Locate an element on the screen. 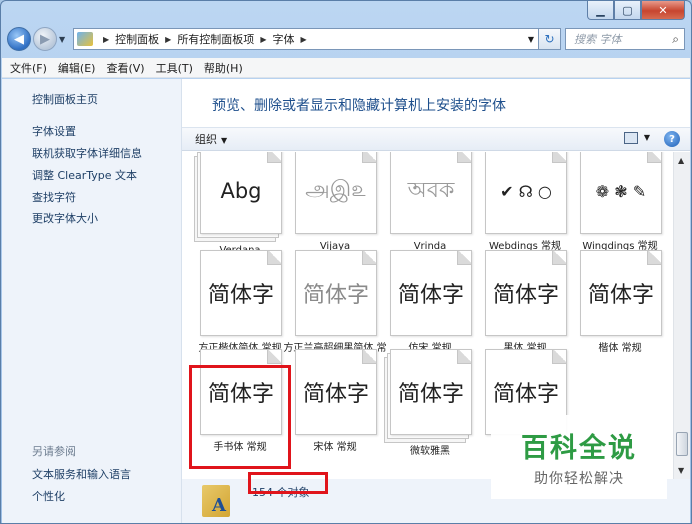  refresh-icon: ↻ is located at coordinates (549, 39).